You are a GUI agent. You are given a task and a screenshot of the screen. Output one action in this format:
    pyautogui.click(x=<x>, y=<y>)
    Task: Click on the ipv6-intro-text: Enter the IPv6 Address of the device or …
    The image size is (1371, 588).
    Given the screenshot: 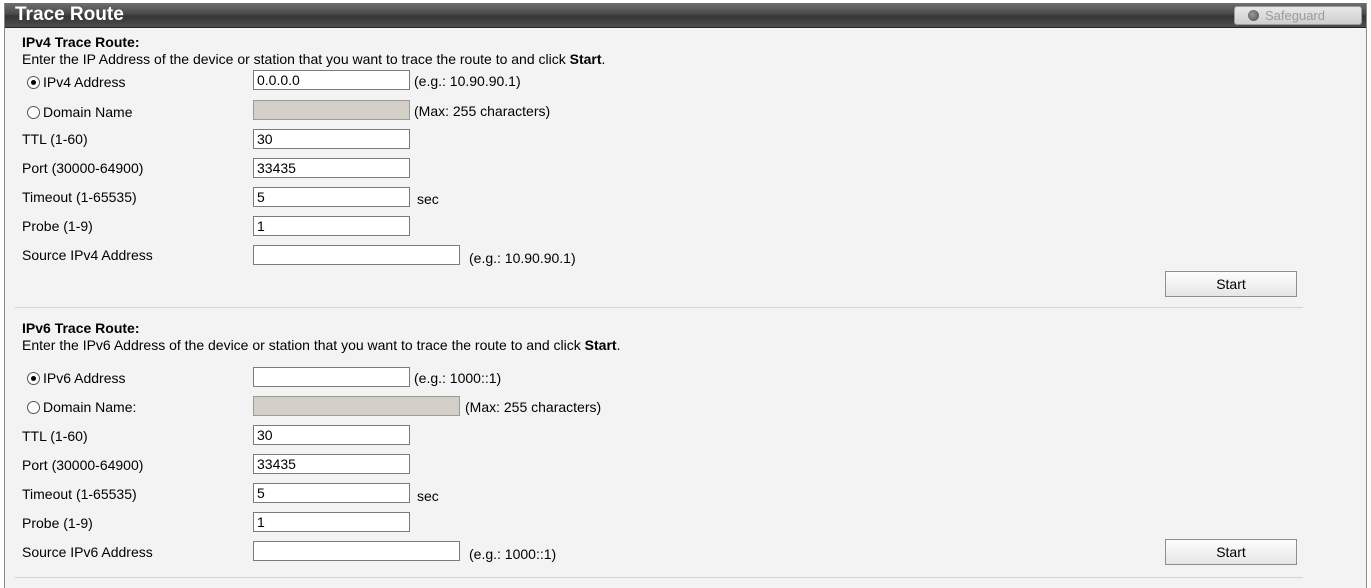 What is the action you would take?
    pyautogui.click(x=303, y=345)
    